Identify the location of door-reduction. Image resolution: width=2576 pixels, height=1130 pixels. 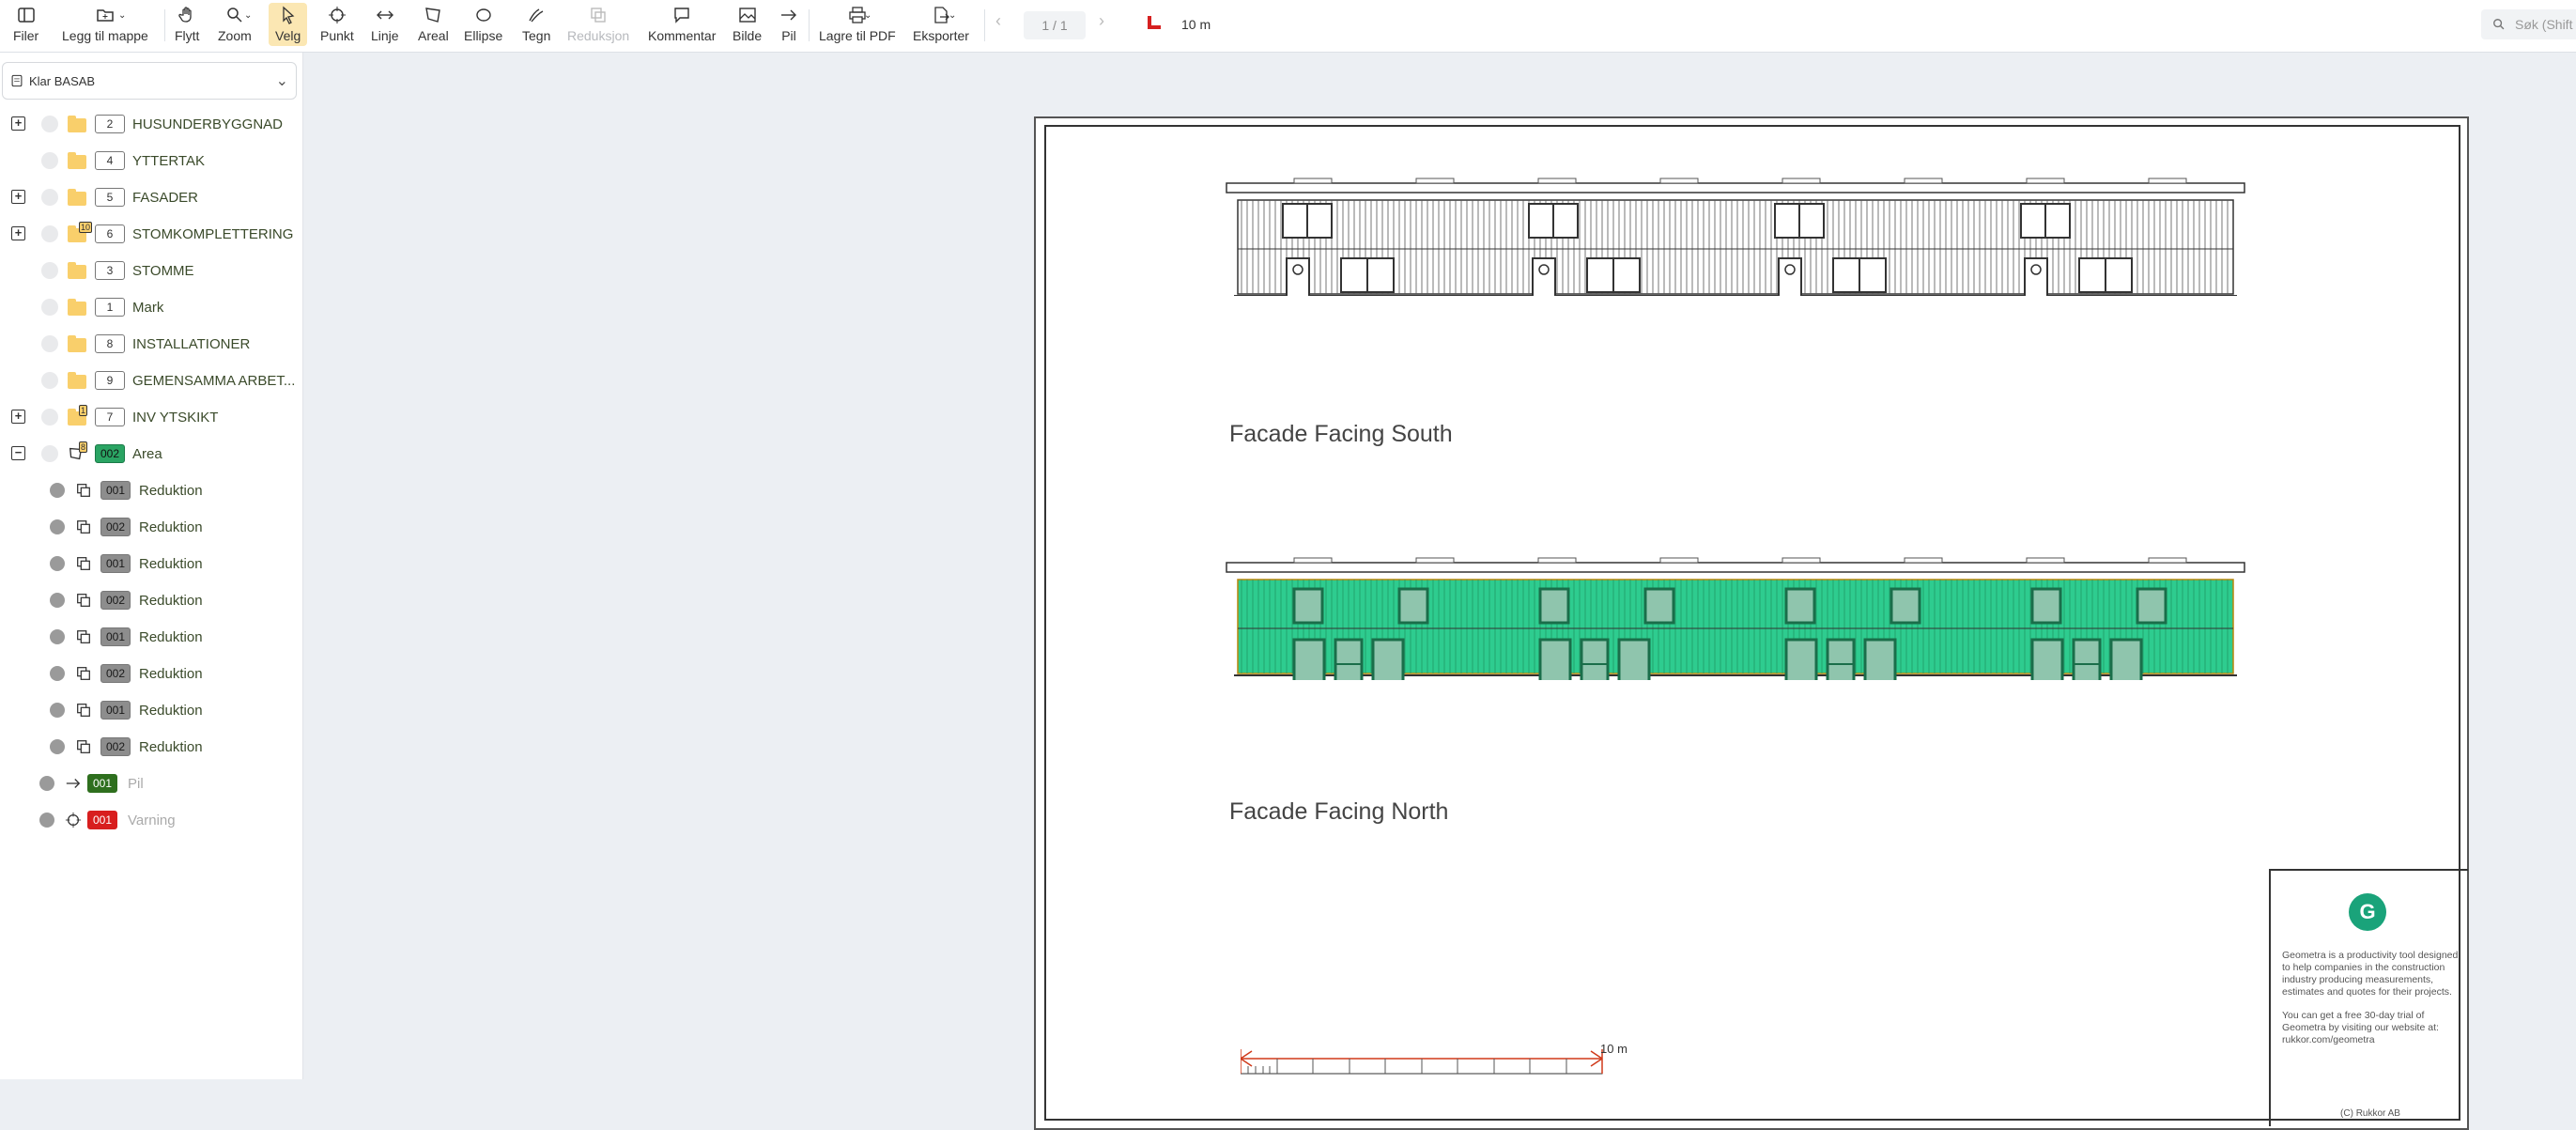
(1595, 659).